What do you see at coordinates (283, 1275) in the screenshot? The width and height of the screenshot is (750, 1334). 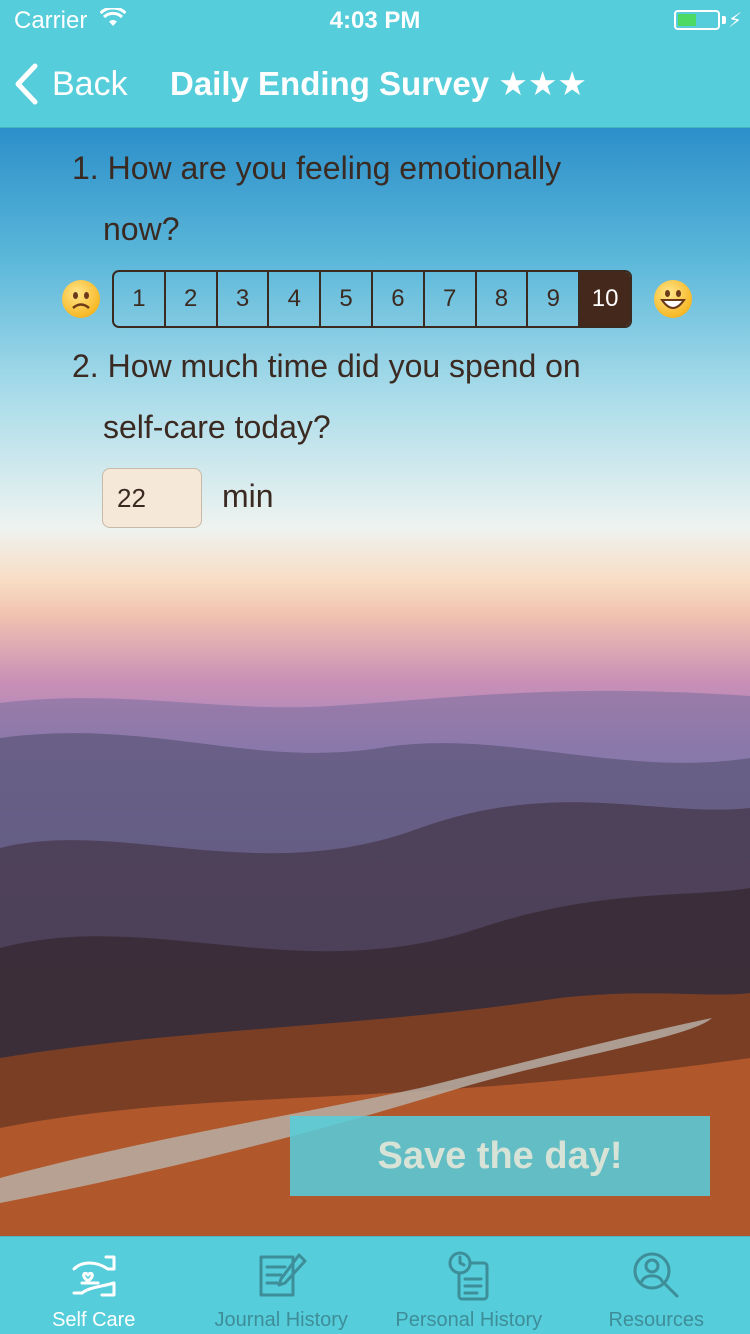 I see `journal-edit-icon` at bounding box center [283, 1275].